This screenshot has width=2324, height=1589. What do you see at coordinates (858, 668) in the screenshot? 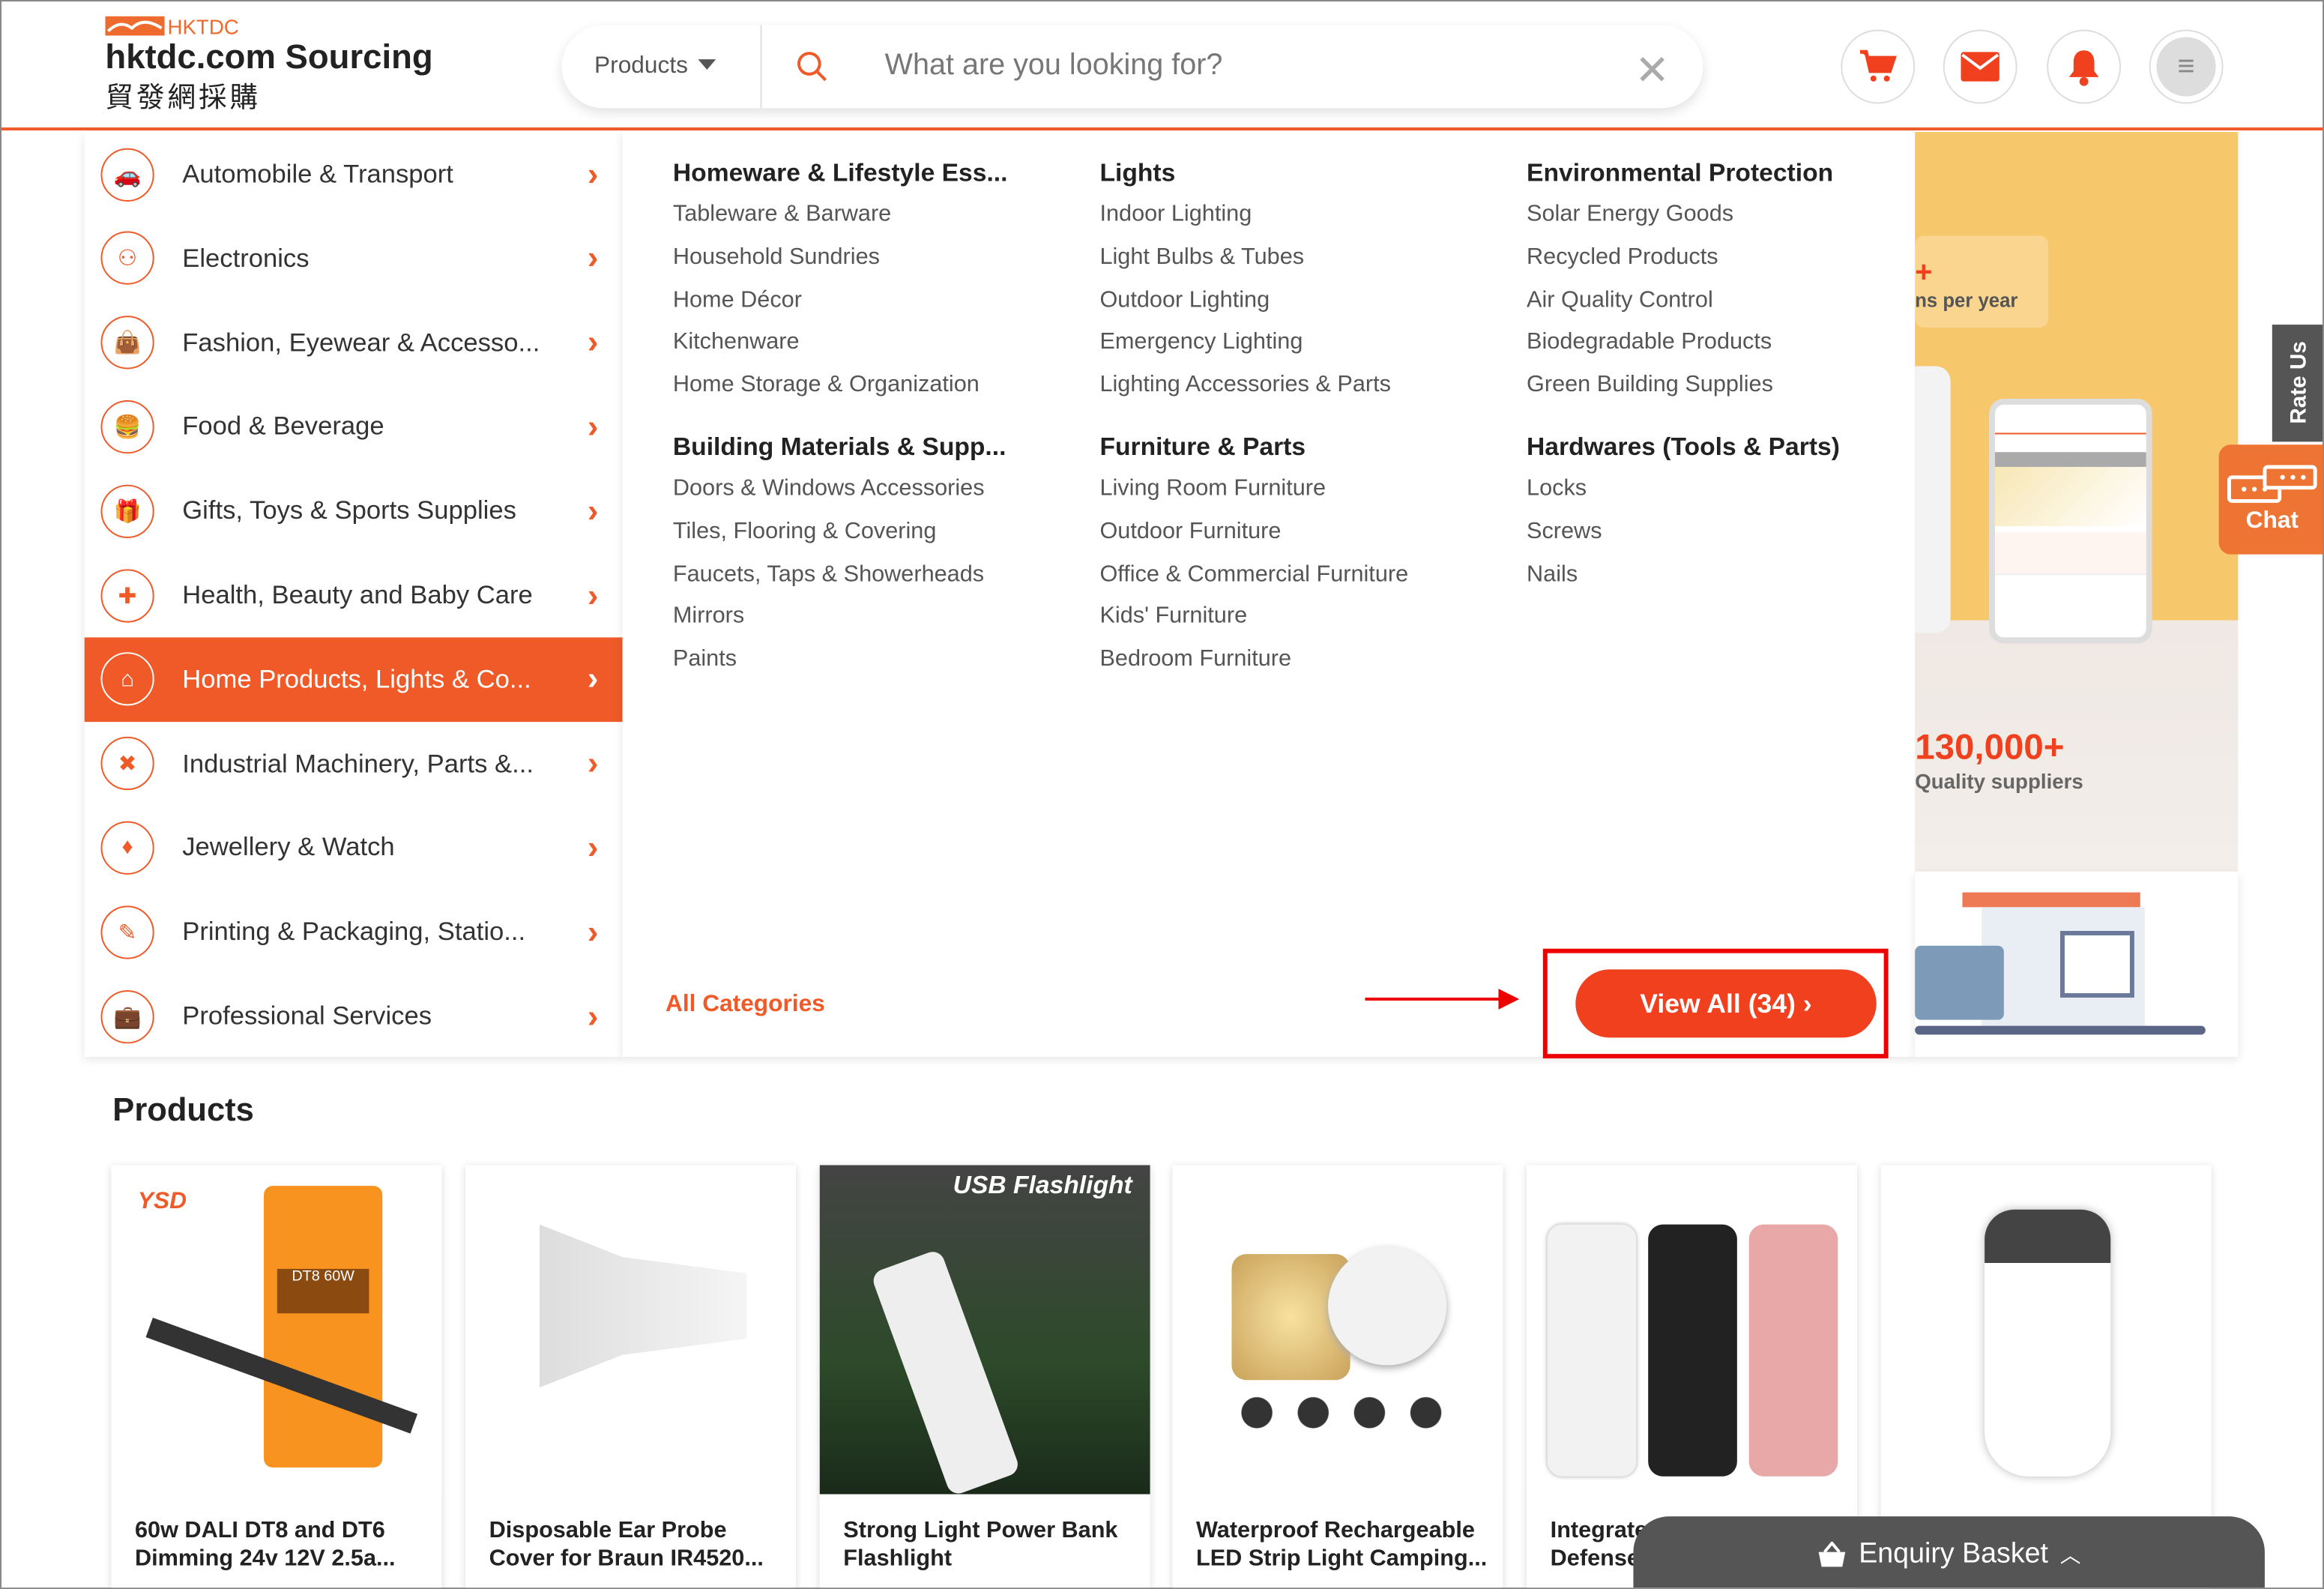
I see `subcategory-link: Paints` at bounding box center [858, 668].